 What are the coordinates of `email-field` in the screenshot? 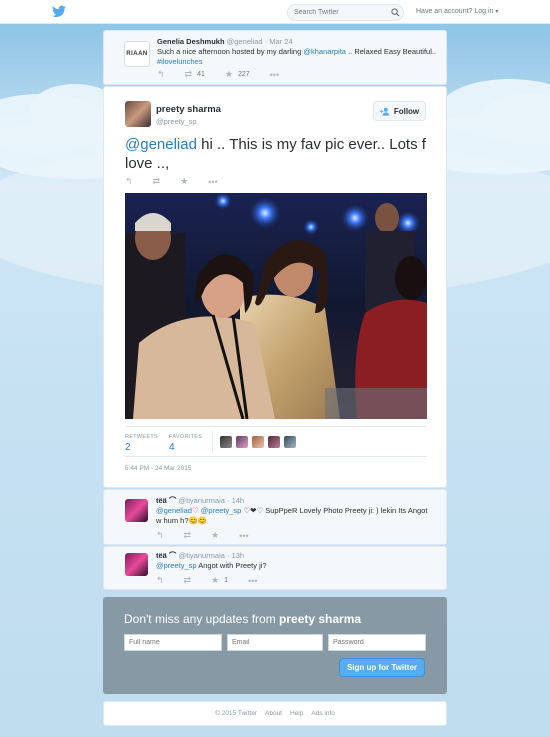 It's located at (275, 642).